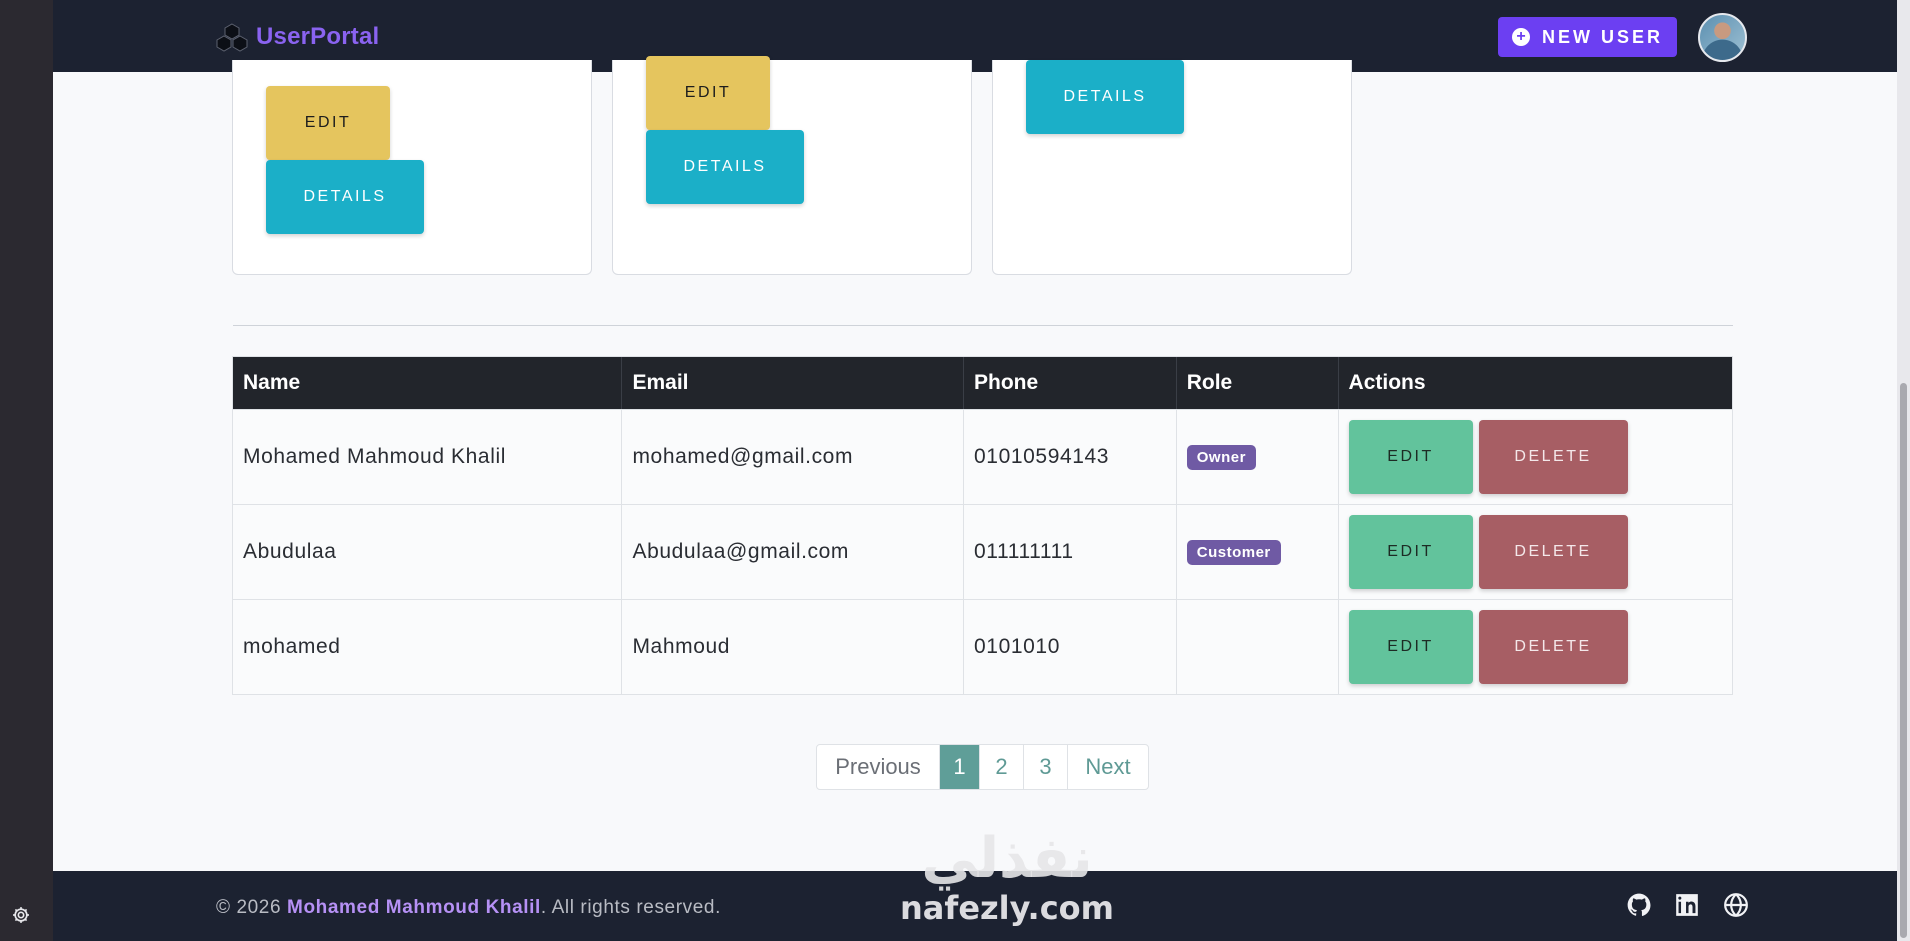  What do you see at coordinates (232, 37) in the screenshot?
I see `cubes-icon` at bounding box center [232, 37].